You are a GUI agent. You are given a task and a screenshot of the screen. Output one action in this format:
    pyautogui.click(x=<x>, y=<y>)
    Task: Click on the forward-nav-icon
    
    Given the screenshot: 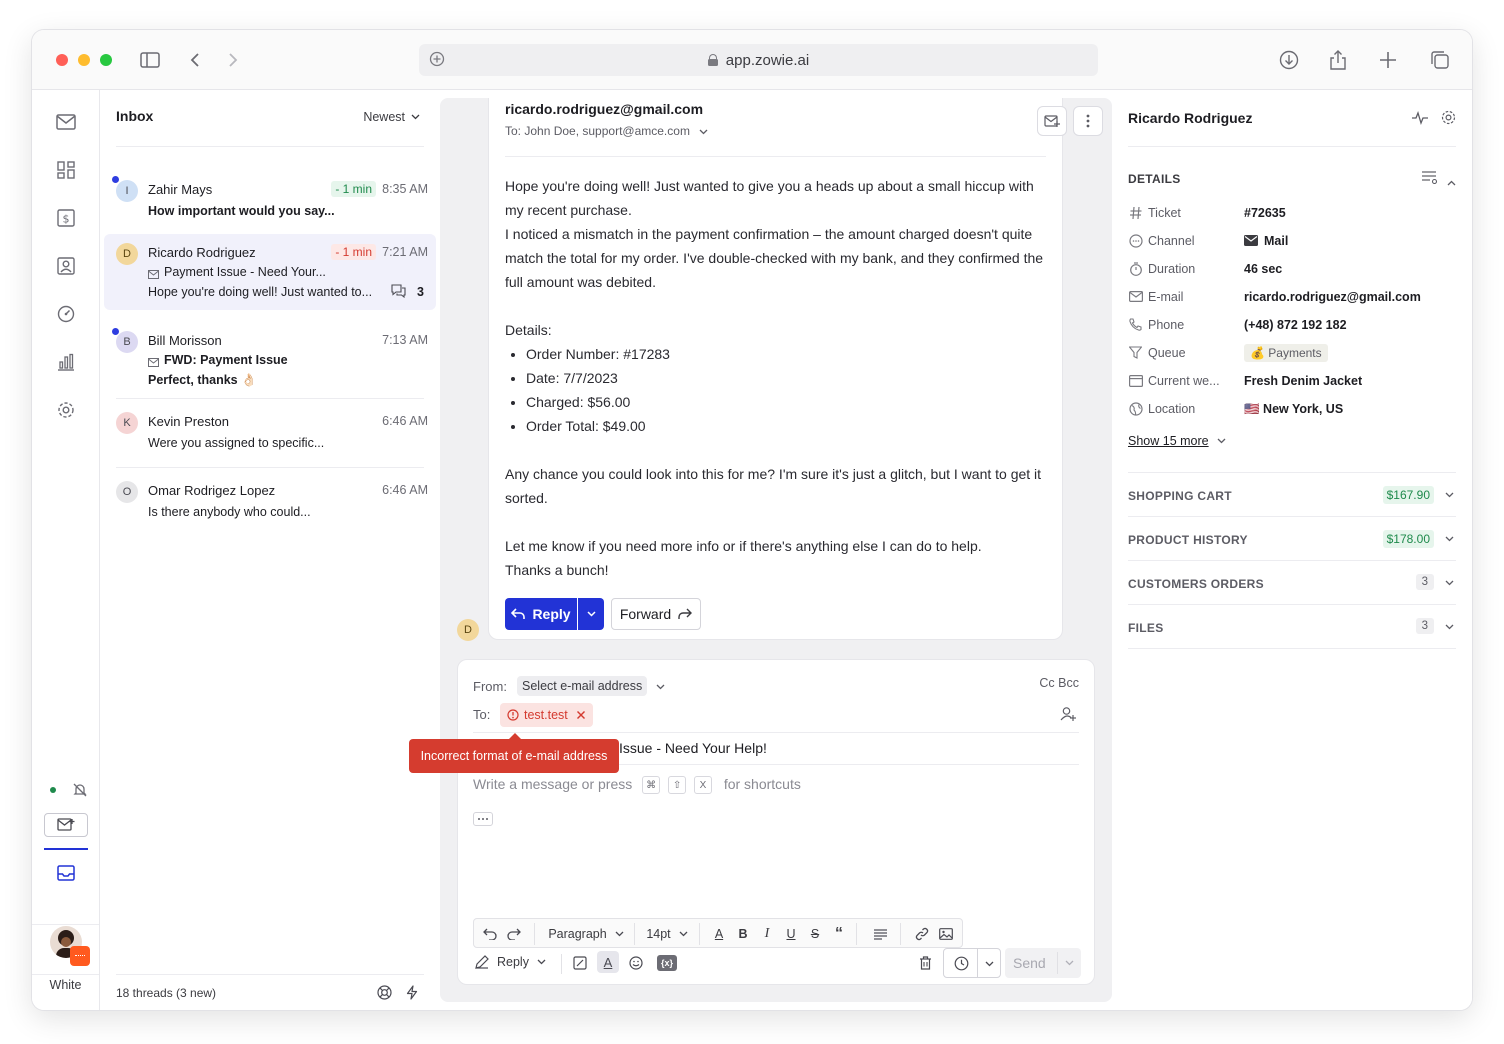 What is the action you would take?
    pyautogui.click(x=233, y=60)
    